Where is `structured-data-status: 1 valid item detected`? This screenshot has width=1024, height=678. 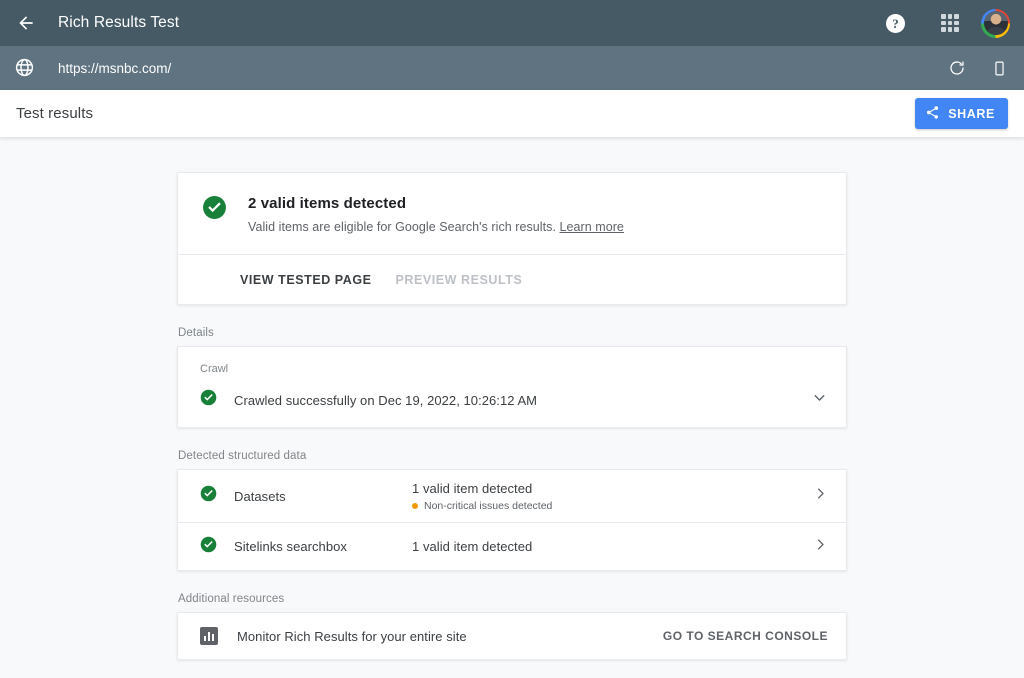
structured-data-status: 1 valid item detected is located at coordinates (612, 546).